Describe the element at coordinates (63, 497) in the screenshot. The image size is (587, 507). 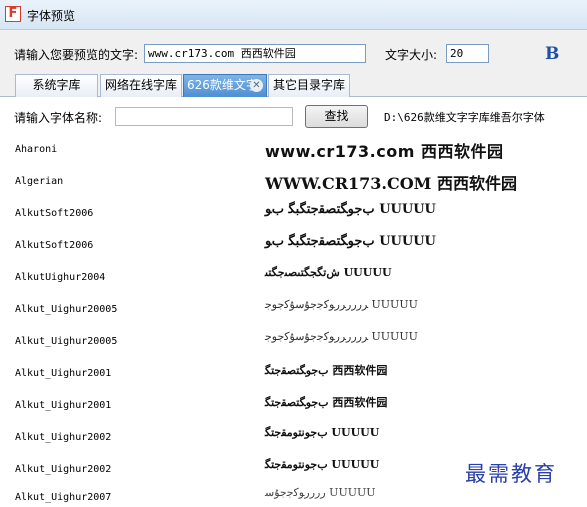
I see `font-name: Alkut_Uighur2007` at that location.